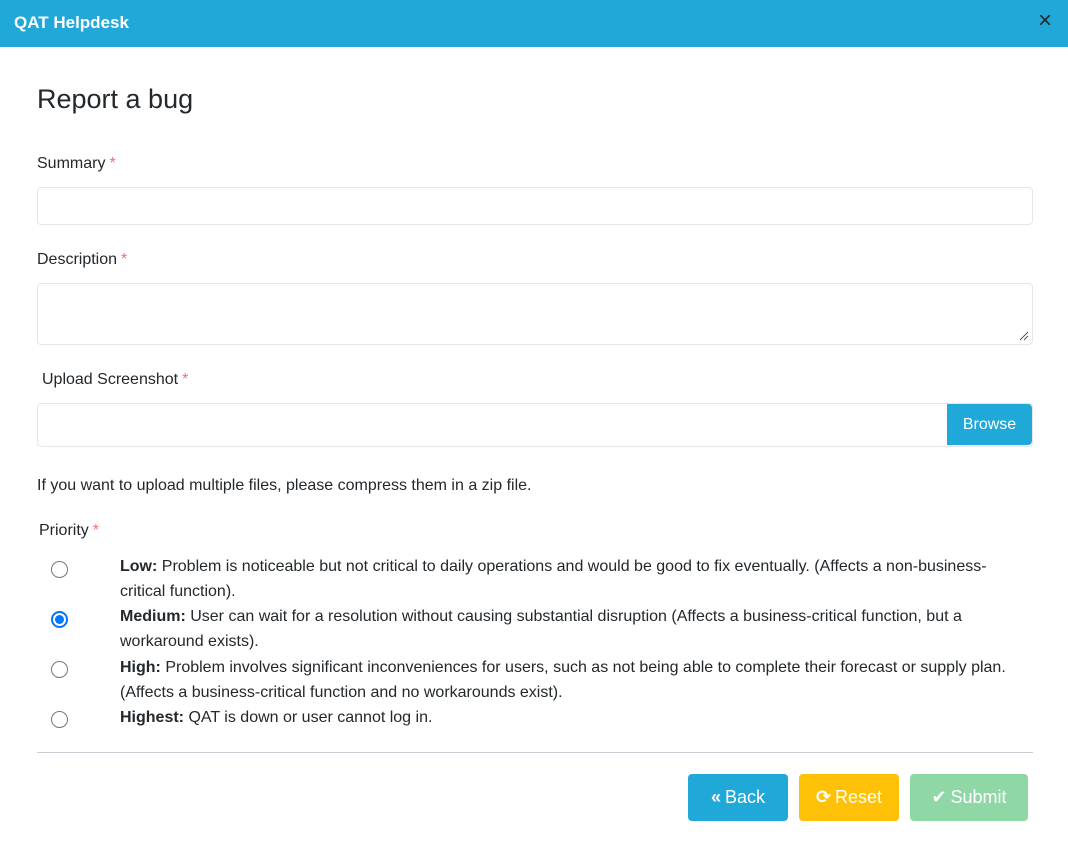 The width and height of the screenshot is (1068, 842). Describe the element at coordinates (152, 717) in the screenshot. I see `priority-name: Highest:` at that location.